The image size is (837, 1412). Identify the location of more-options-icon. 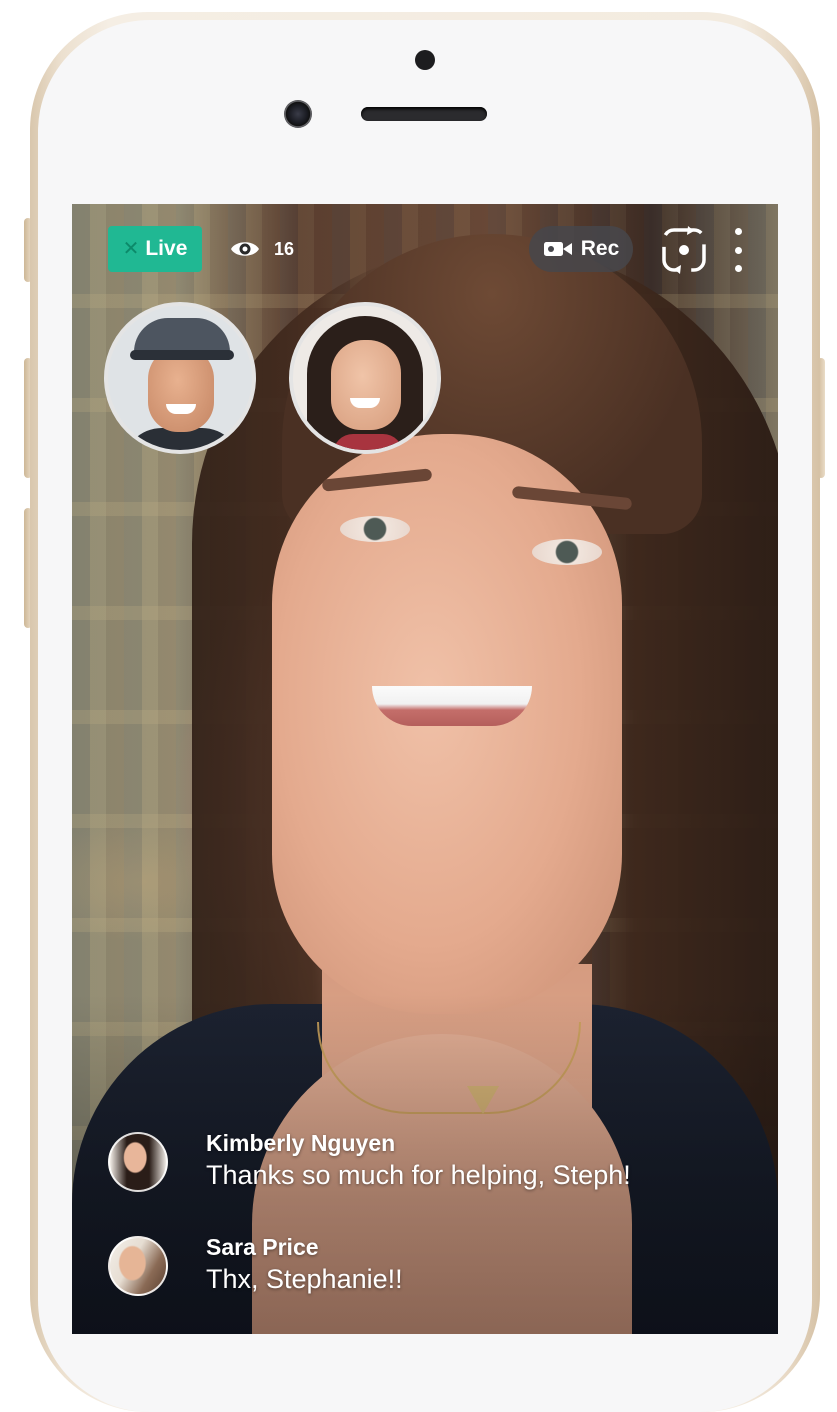
(738, 250).